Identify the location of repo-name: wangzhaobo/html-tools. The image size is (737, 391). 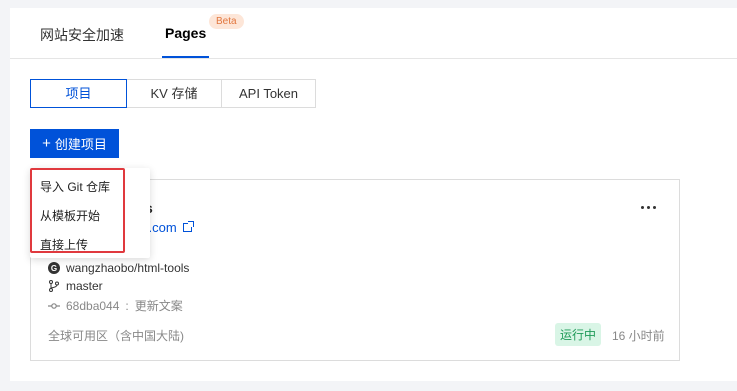
(128, 268).